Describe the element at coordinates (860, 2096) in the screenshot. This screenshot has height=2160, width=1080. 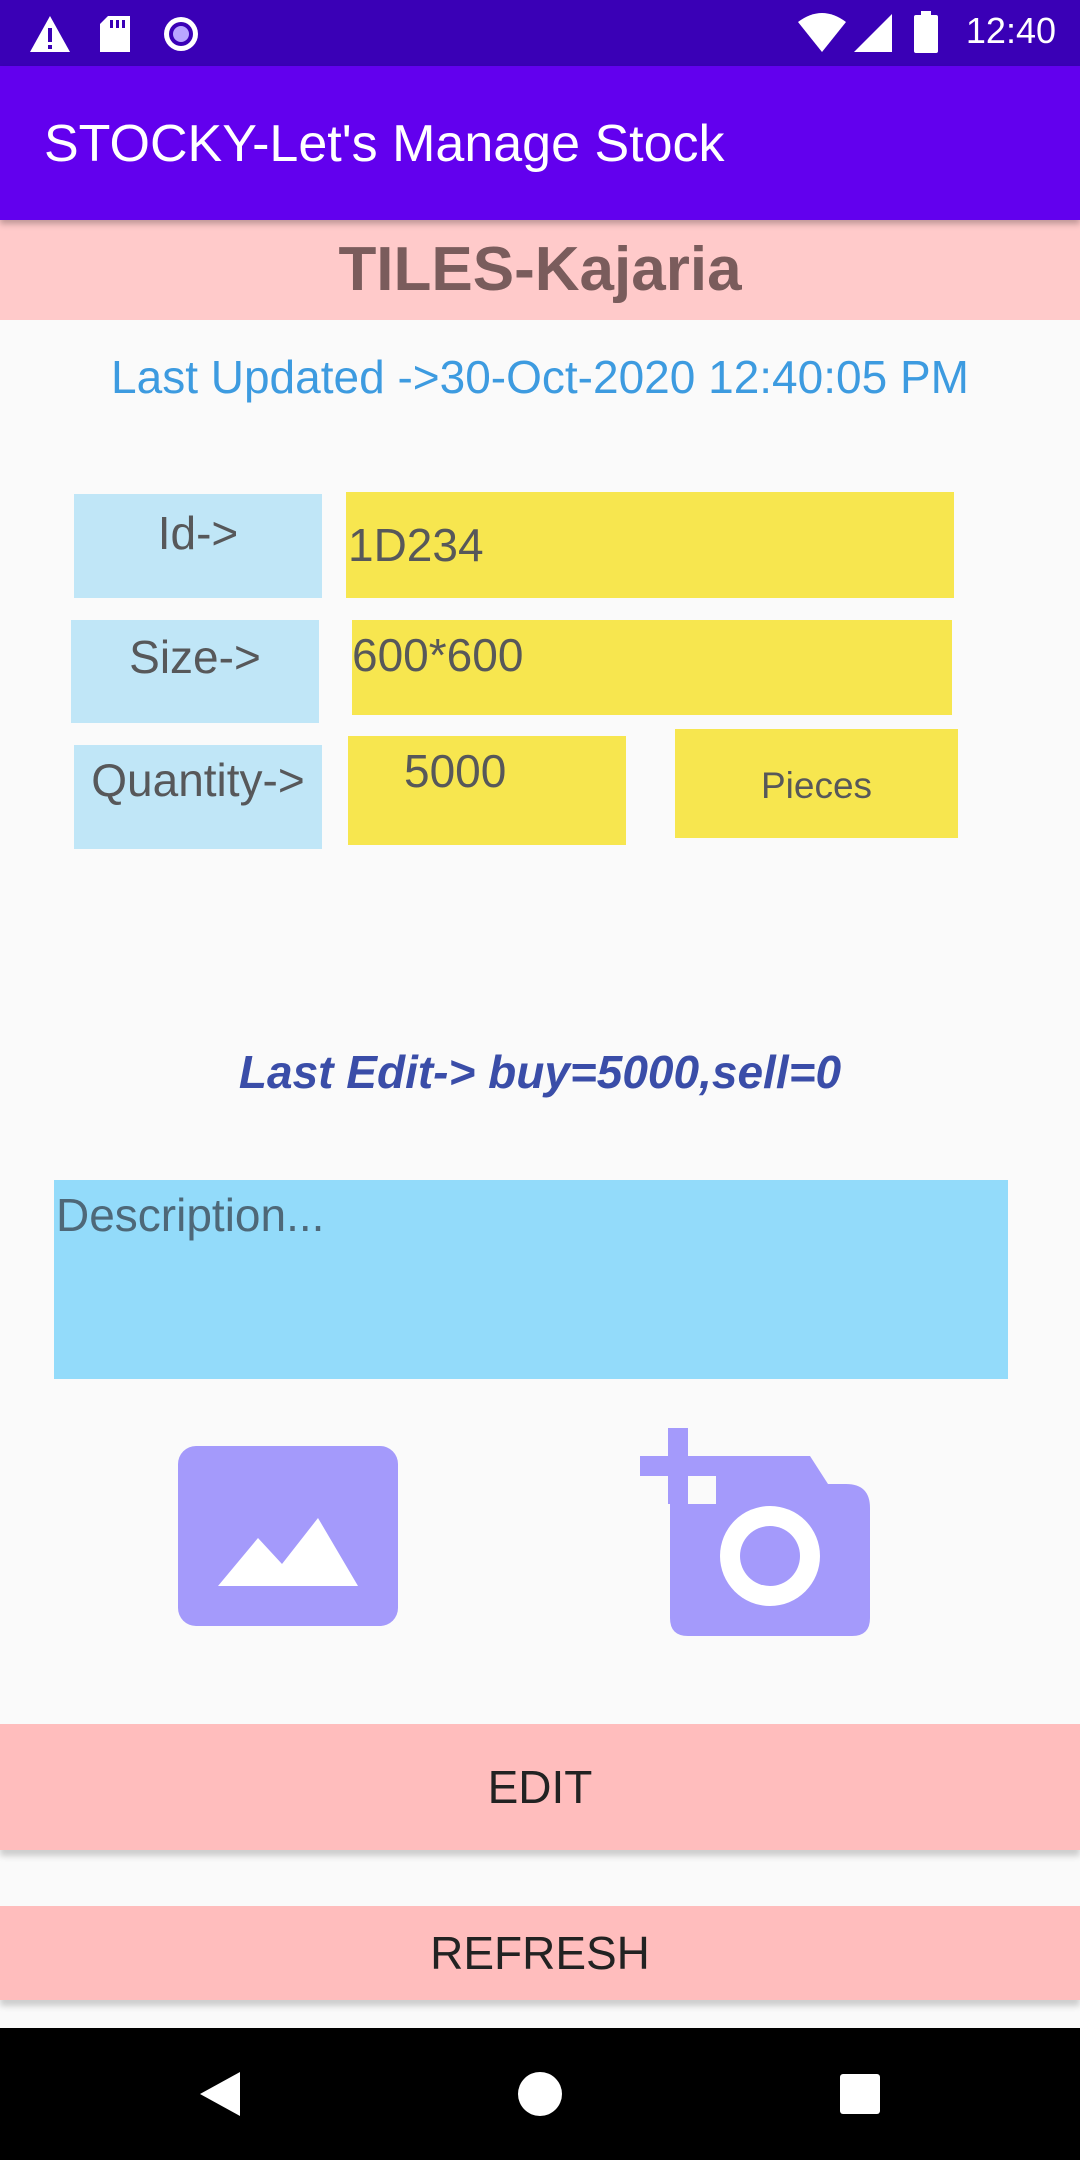
I see `recents-square-icon` at that location.